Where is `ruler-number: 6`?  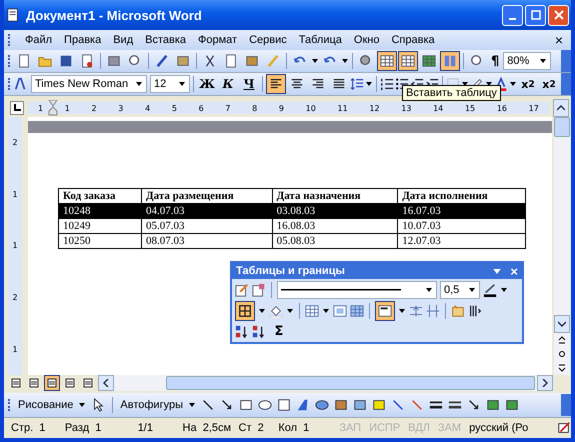 ruler-number: 6 is located at coordinates (201, 108).